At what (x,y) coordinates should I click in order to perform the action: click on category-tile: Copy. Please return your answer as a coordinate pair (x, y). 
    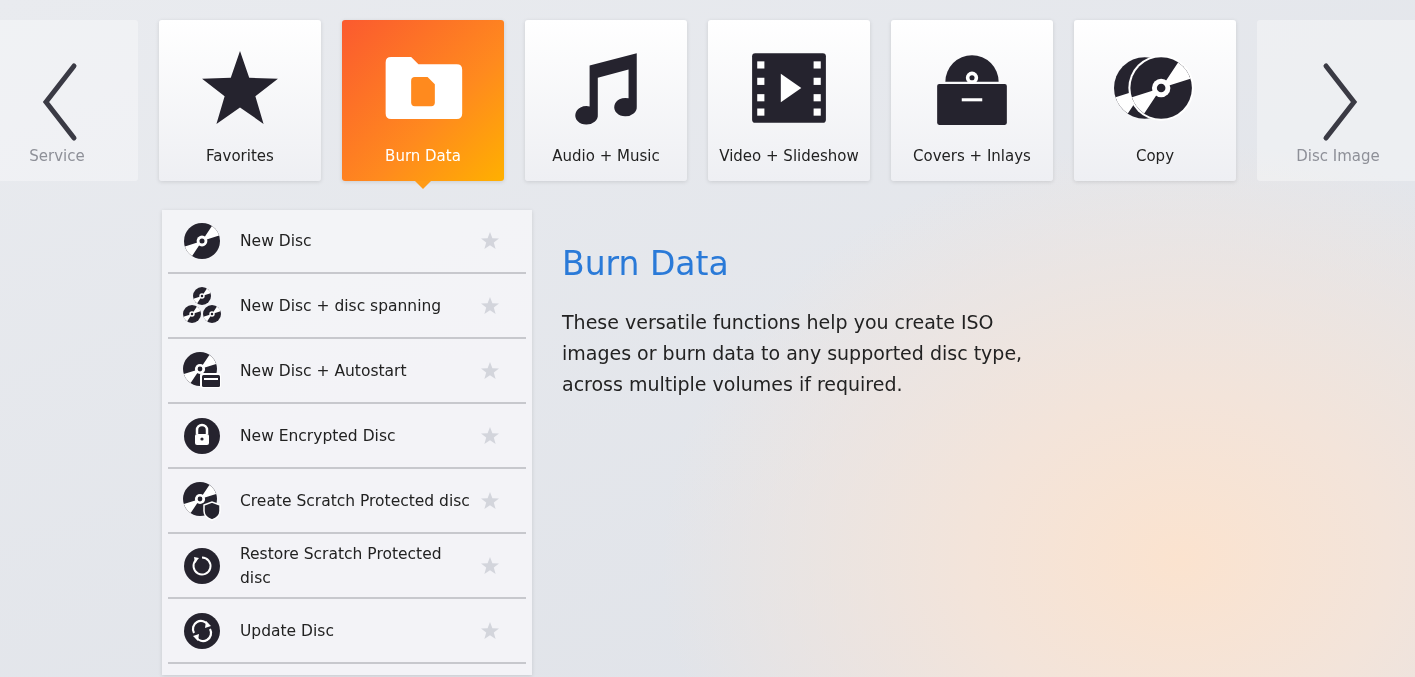
    Looking at the image, I should click on (1155, 100).